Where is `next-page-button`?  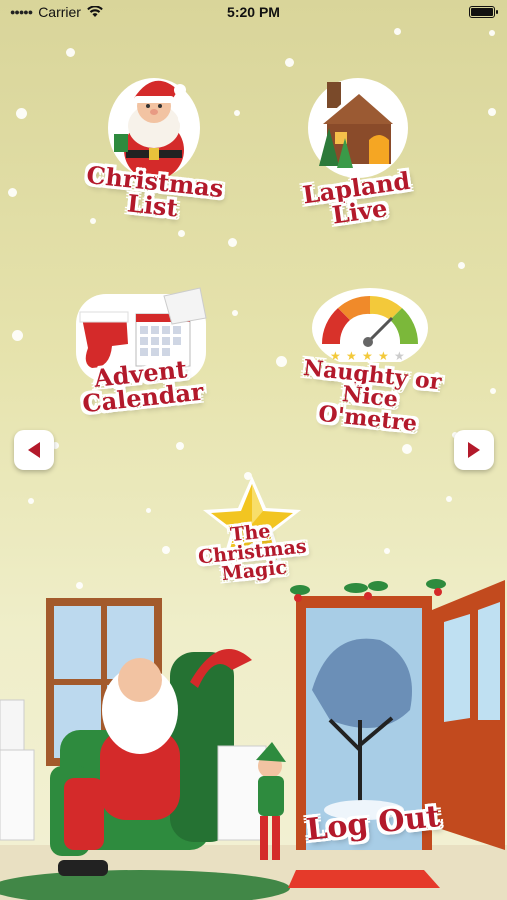 next-page-button is located at coordinates (474, 450).